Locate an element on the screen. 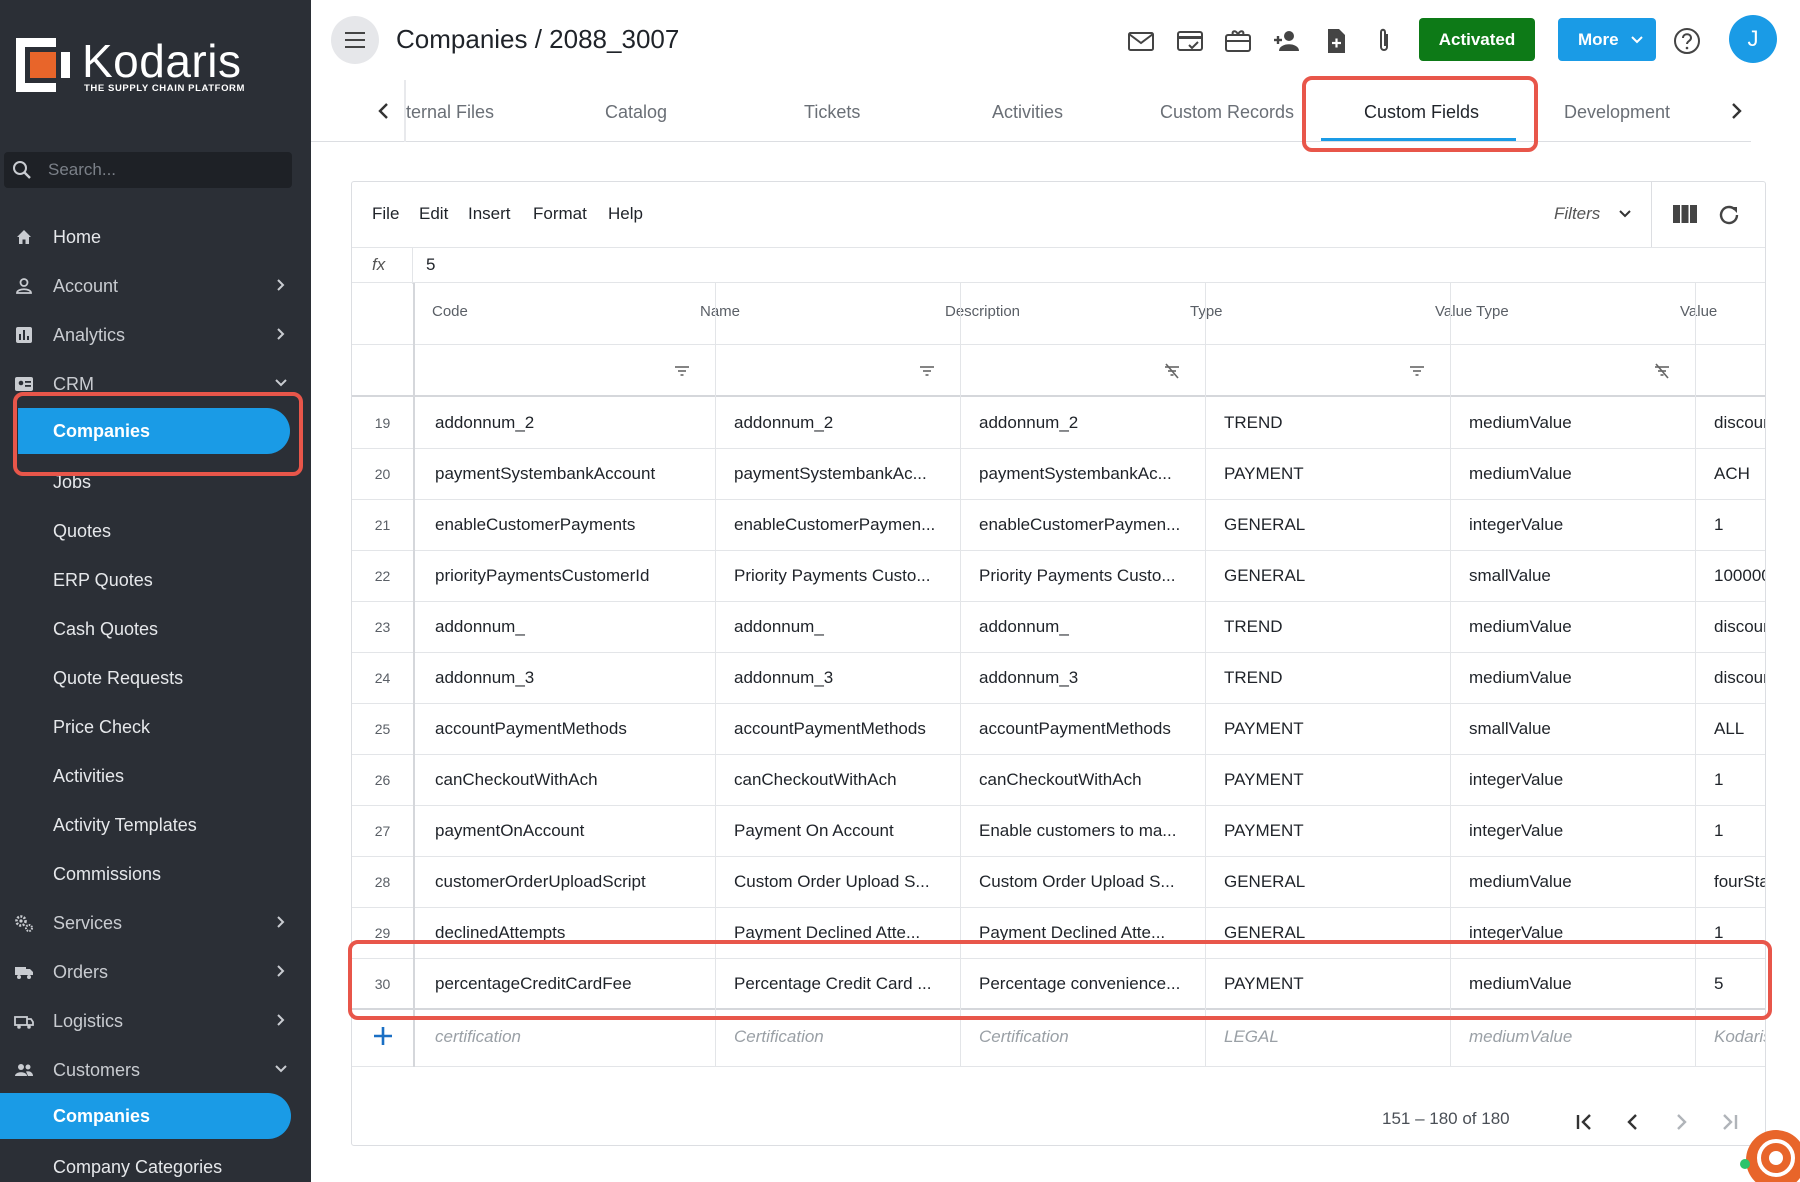 This screenshot has width=1800, height=1182. cell-name: addonnum_ is located at coordinates (836, 627).